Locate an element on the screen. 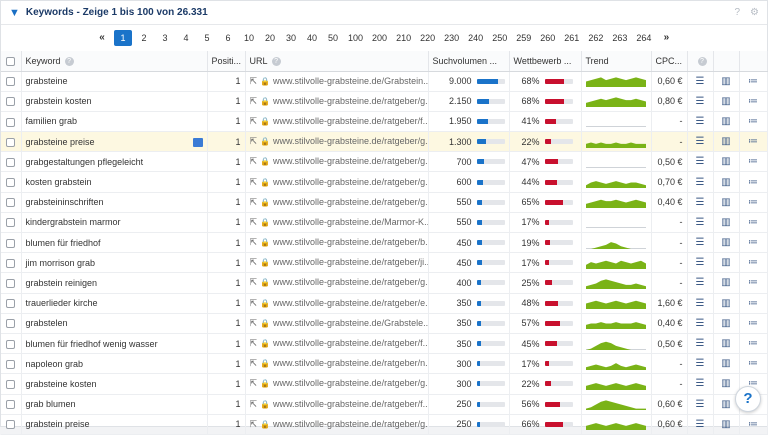 The width and height of the screenshot is (768, 435). page-link: 261 is located at coordinates (571, 38).